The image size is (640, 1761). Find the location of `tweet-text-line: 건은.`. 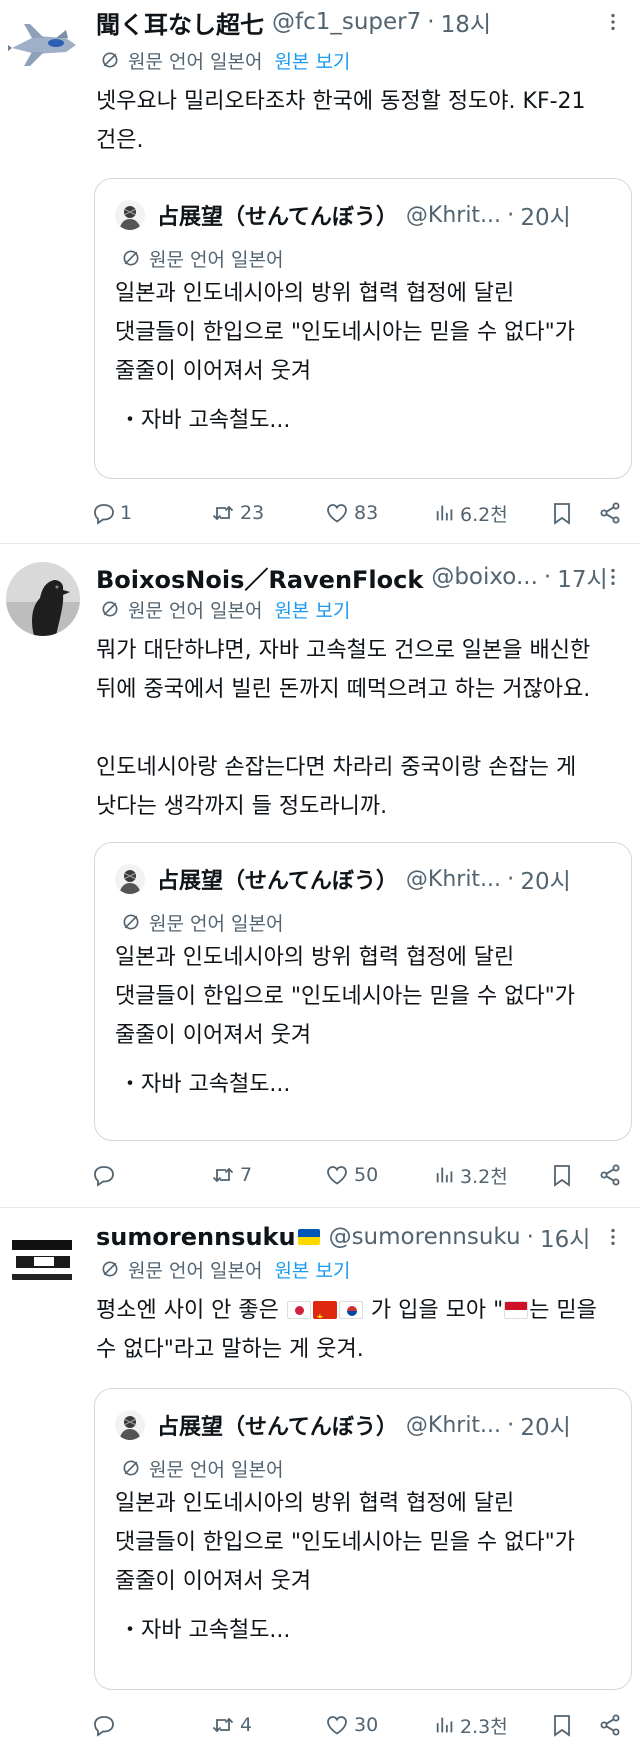

tweet-text-line: 건은. is located at coordinates (120, 140).